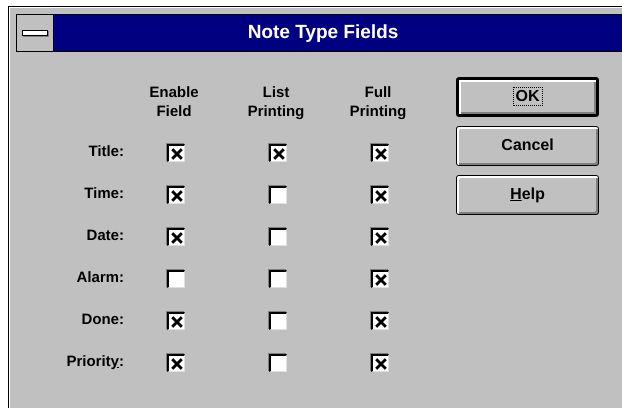 The image size is (622, 408). Describe the element at coordinates (527, 97) in the screenshot. I see `dialog-button: OK` at that location.